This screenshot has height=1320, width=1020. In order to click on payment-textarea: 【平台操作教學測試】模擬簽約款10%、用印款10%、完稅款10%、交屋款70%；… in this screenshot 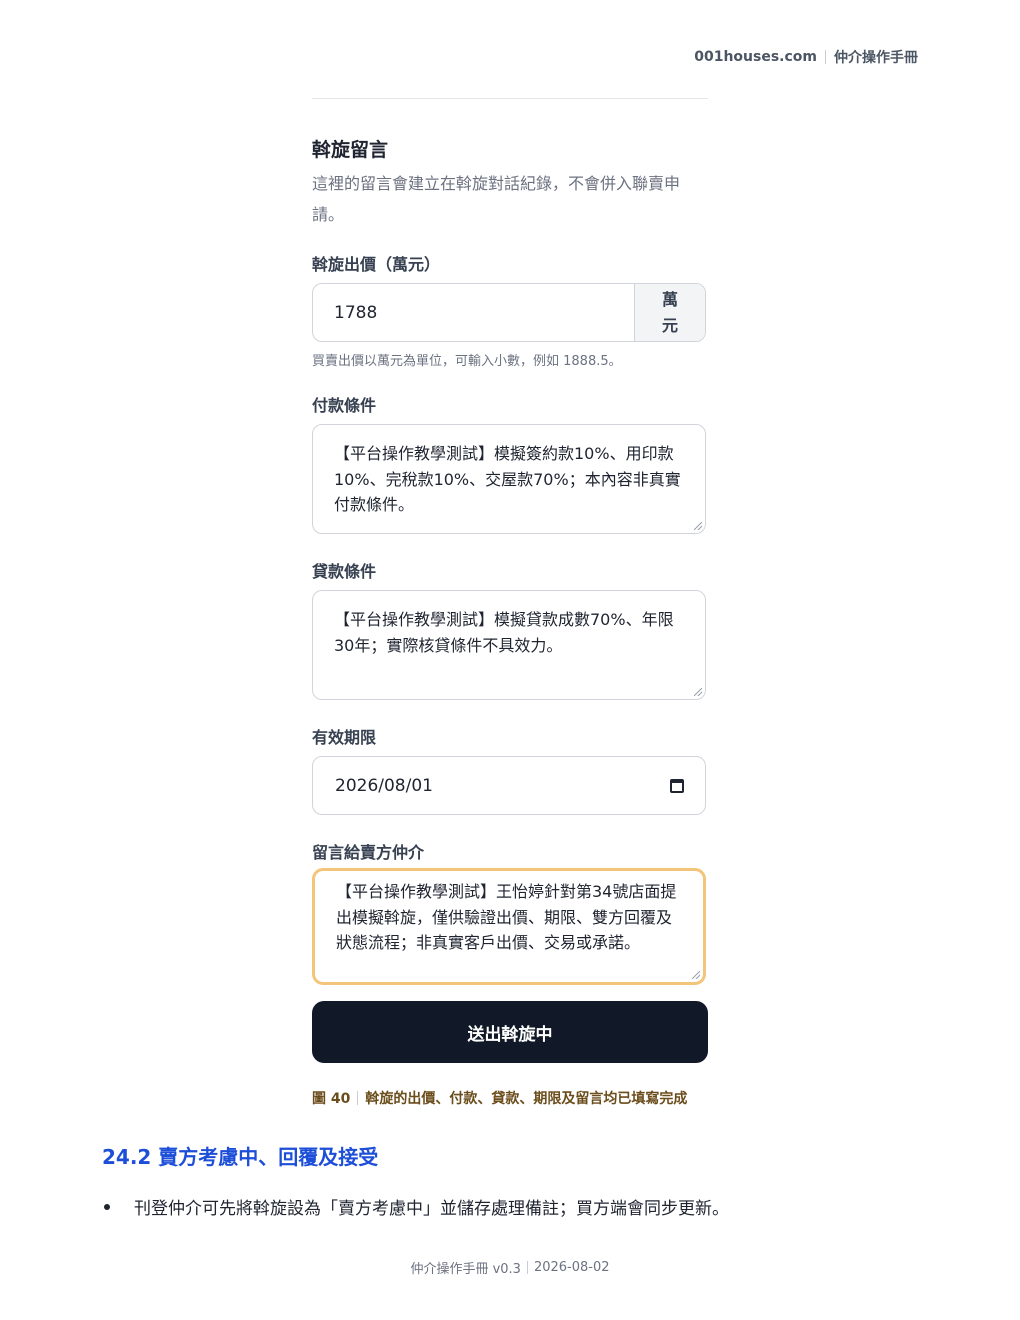, I will do `click(509, 479)`.